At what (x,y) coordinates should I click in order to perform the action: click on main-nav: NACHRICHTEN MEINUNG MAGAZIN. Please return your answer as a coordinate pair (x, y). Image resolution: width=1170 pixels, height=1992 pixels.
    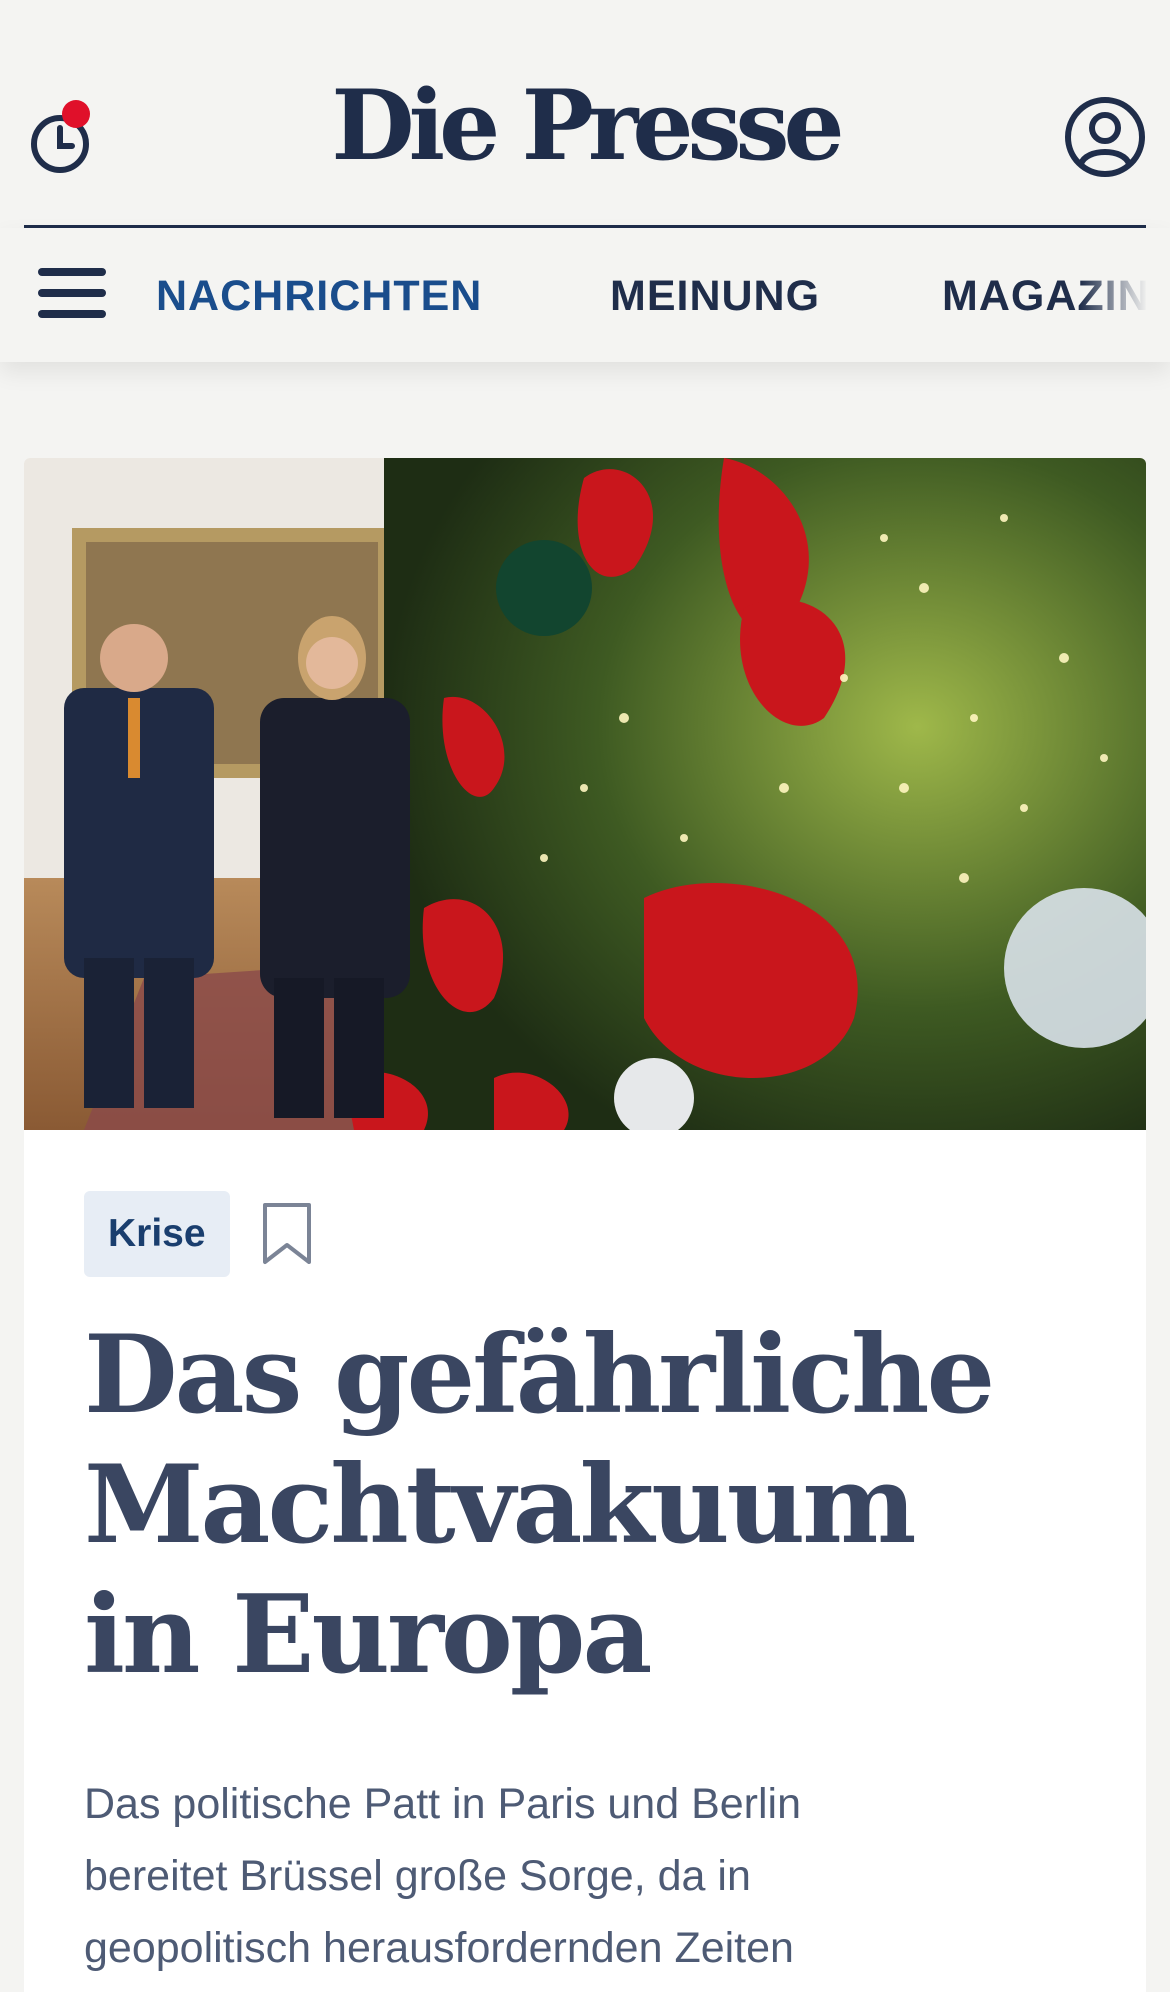
    Looking at the image, I should click on (585, 295).